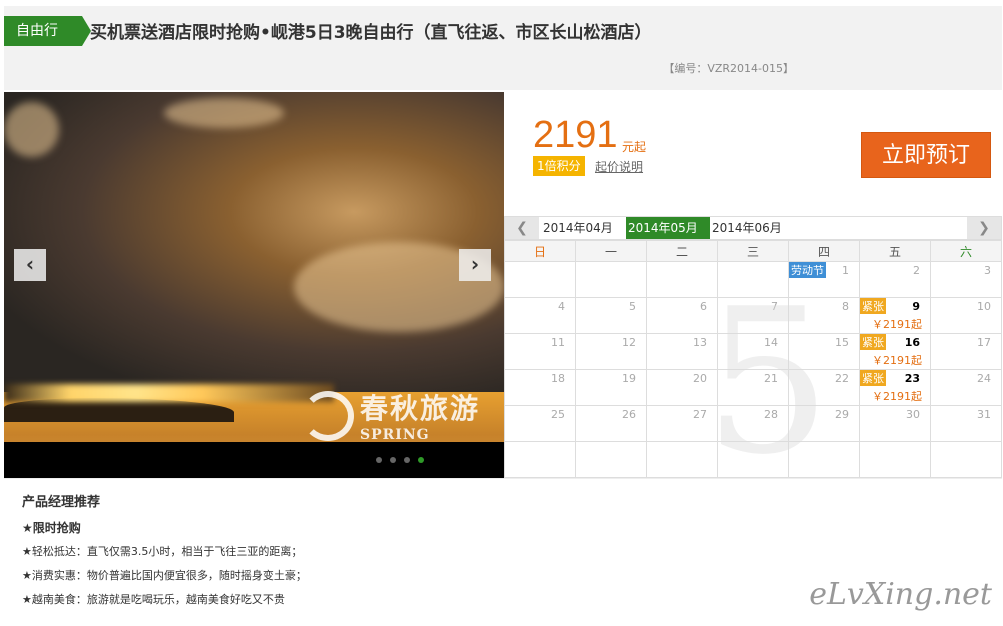 The image size is (1003, 626). Describe the element at coordinates (540, 423) in the screenshot. I see `calendar-day-cell: 25` at that location.